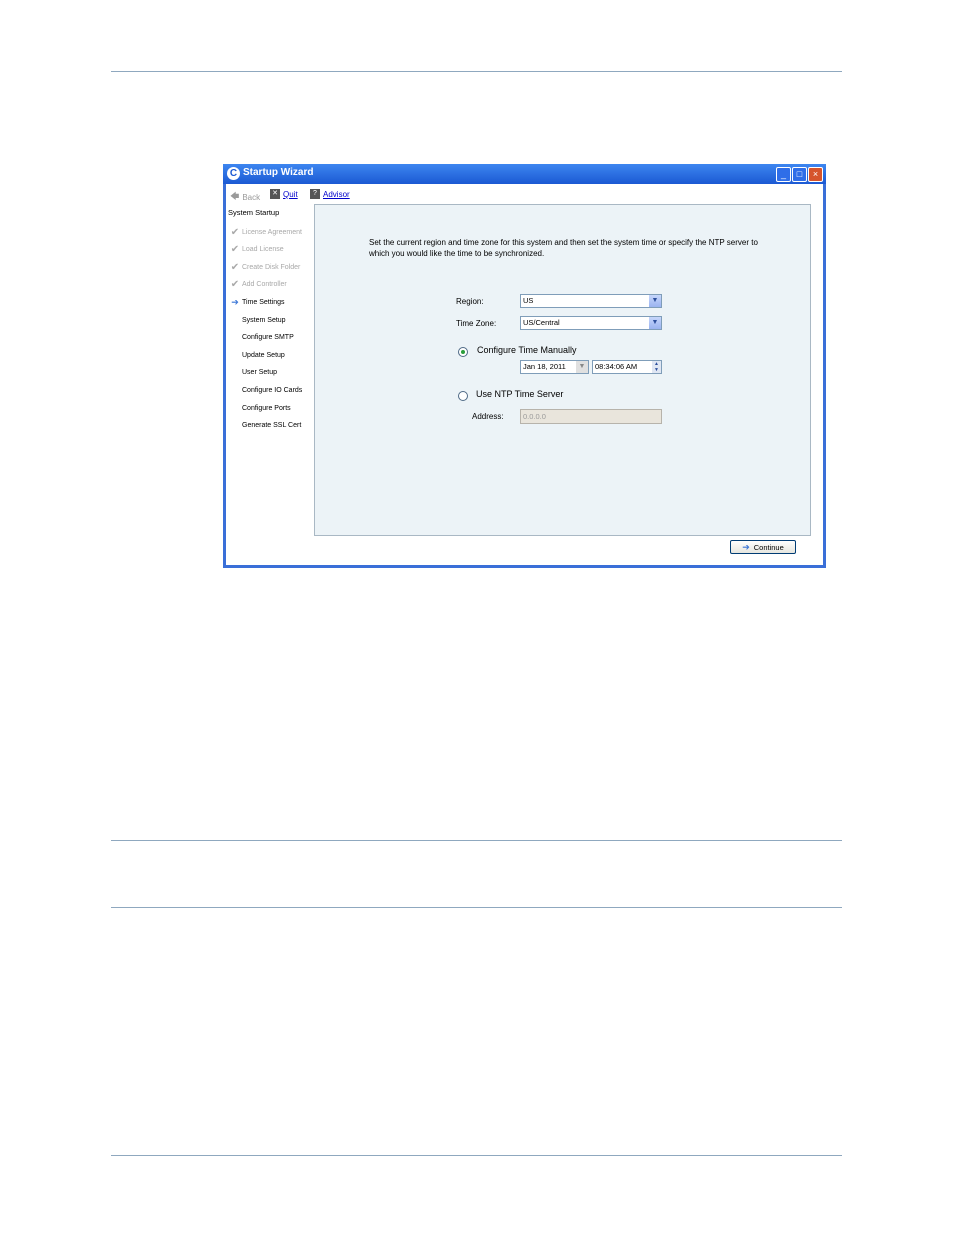 The width and height of the screenshot is (954, 1235). Describe the element at coordinates (616, 366) in the screenshot. I see `time-value: 08:34:06 AM` at that location.